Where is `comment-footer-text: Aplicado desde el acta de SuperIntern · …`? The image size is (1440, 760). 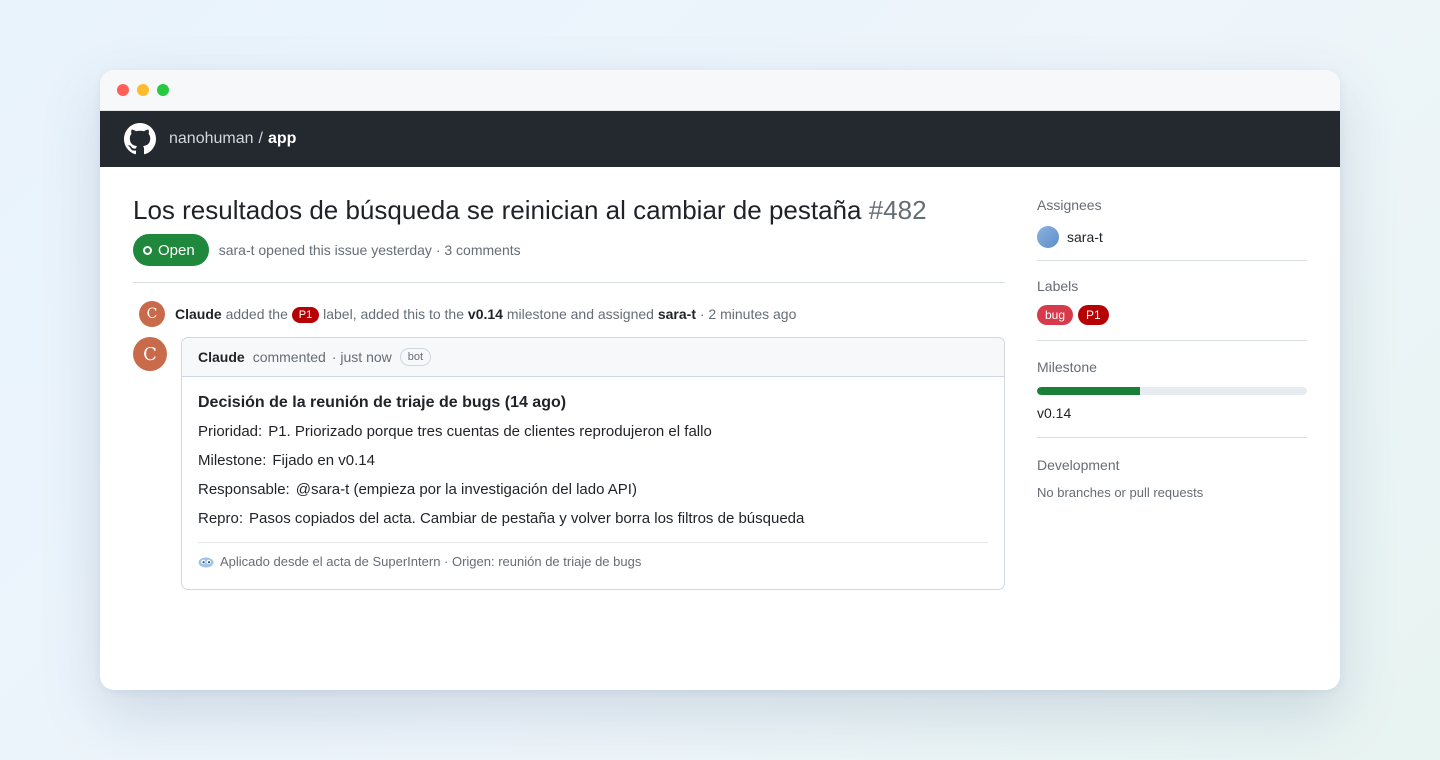
comment-footer-text: Aplicado desde el acta de SuperIntern · … is located at coordinates (431, 561).